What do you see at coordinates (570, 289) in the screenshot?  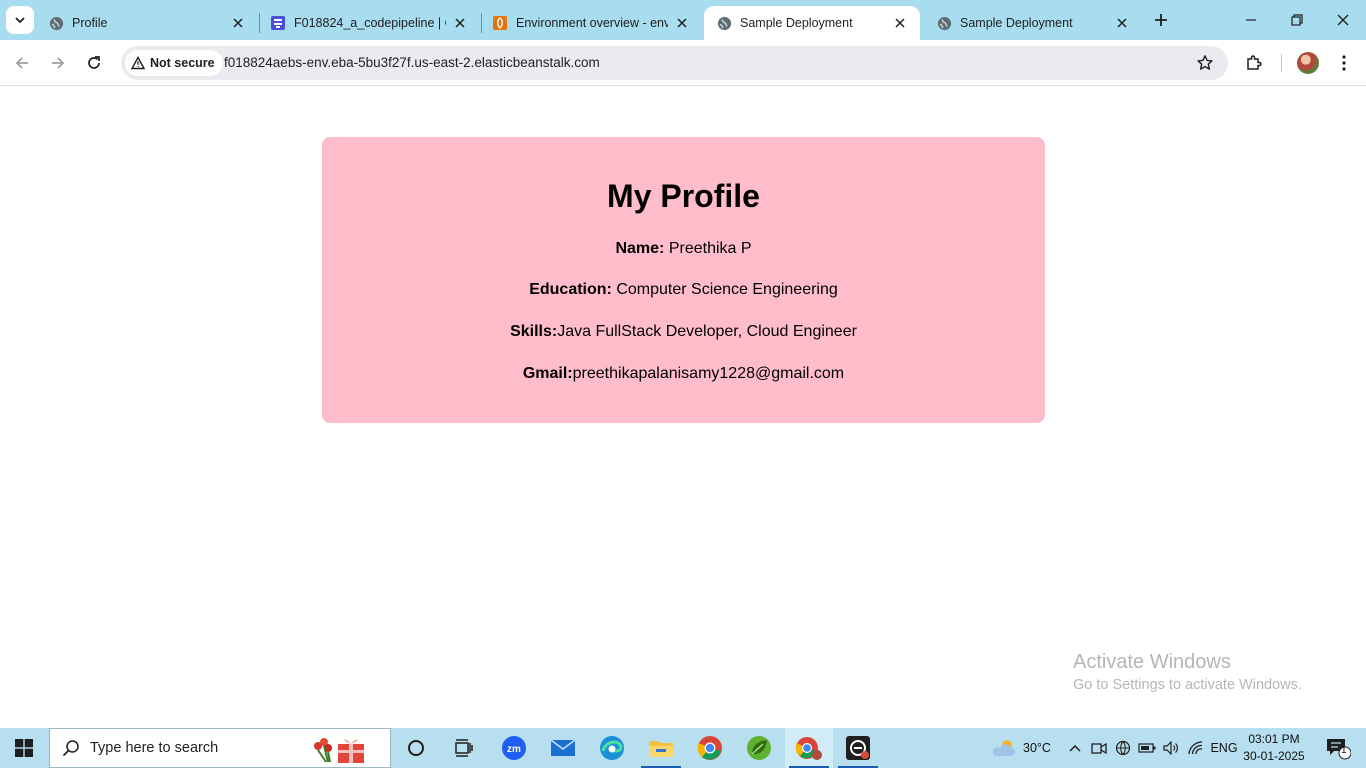 I see `education-label: Education:` at bounding box center [570, 289].